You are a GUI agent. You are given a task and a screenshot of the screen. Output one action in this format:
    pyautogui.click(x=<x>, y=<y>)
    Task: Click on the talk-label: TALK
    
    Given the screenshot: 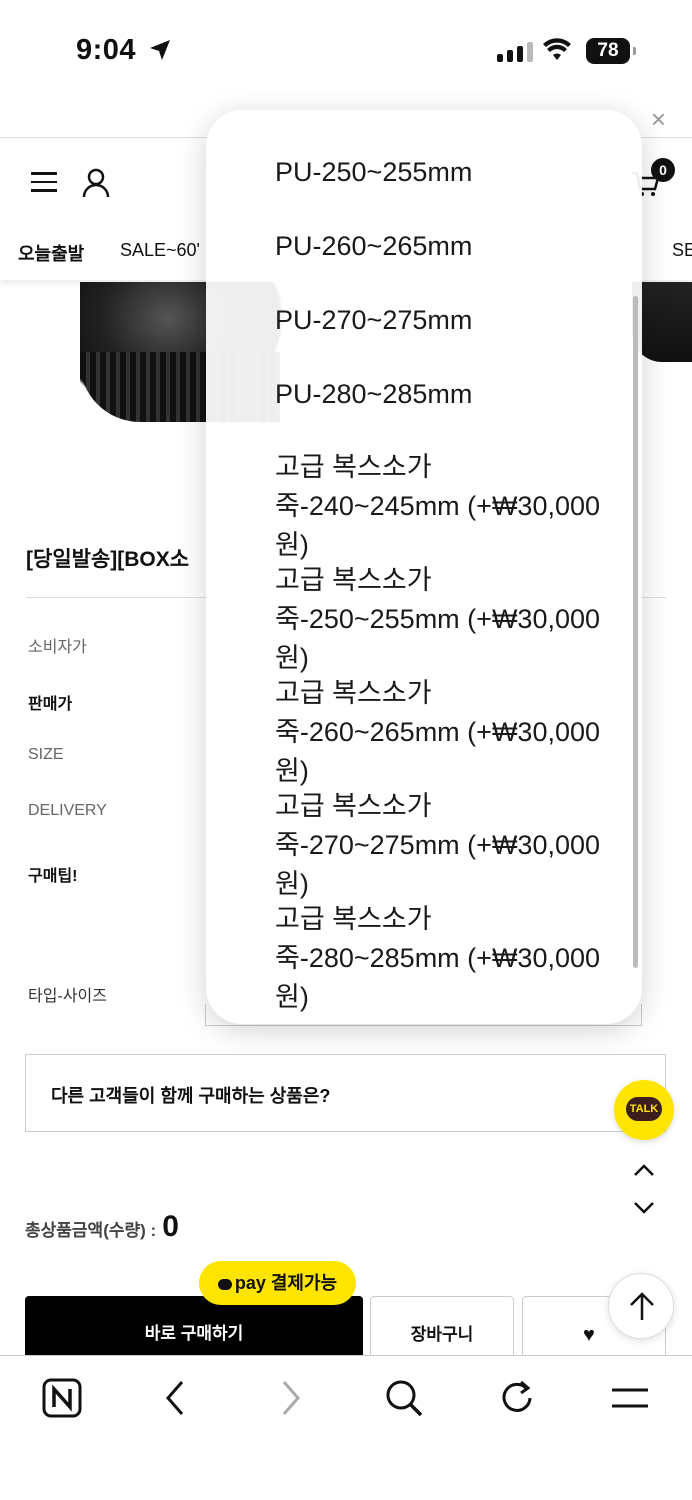 What is the action you would take?
    pyautogui.click(x=644, y=1109)
    